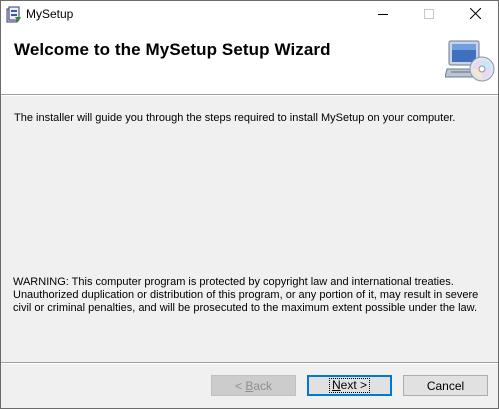  I want to click on next-button-focus: Next >, so click(349, 385).